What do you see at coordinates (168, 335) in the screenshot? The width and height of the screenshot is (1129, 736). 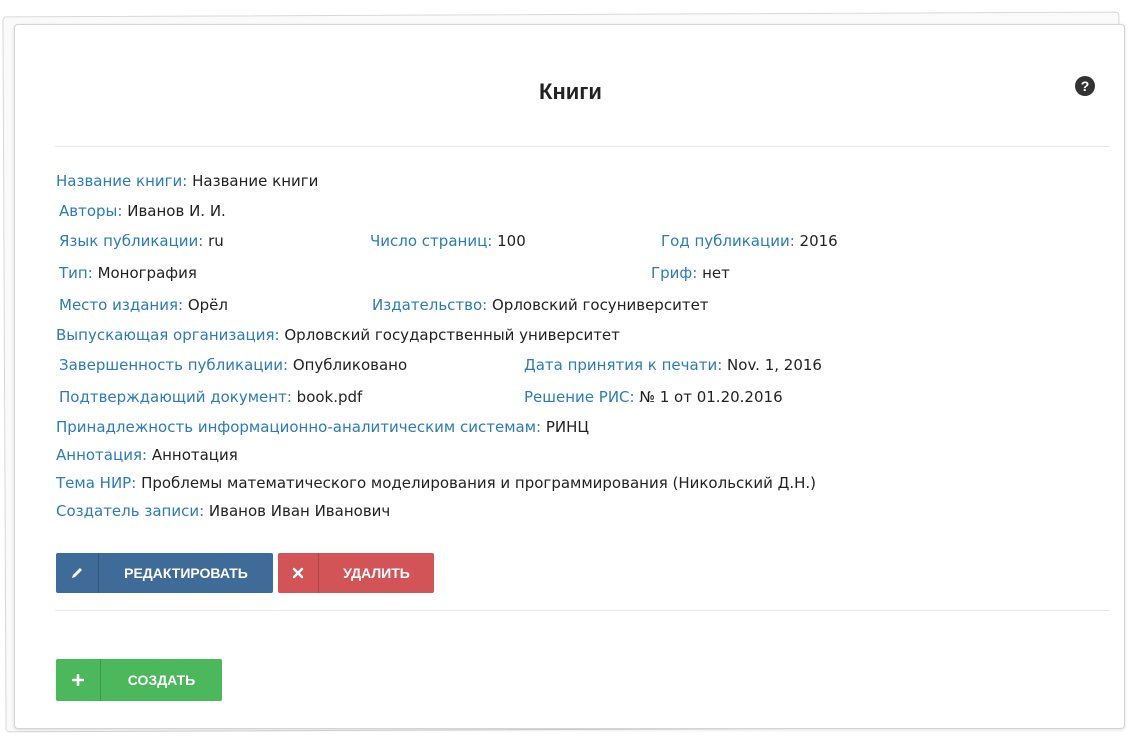 I see `field-label: Выпускающая организация:` at bounding box center [168, 335].